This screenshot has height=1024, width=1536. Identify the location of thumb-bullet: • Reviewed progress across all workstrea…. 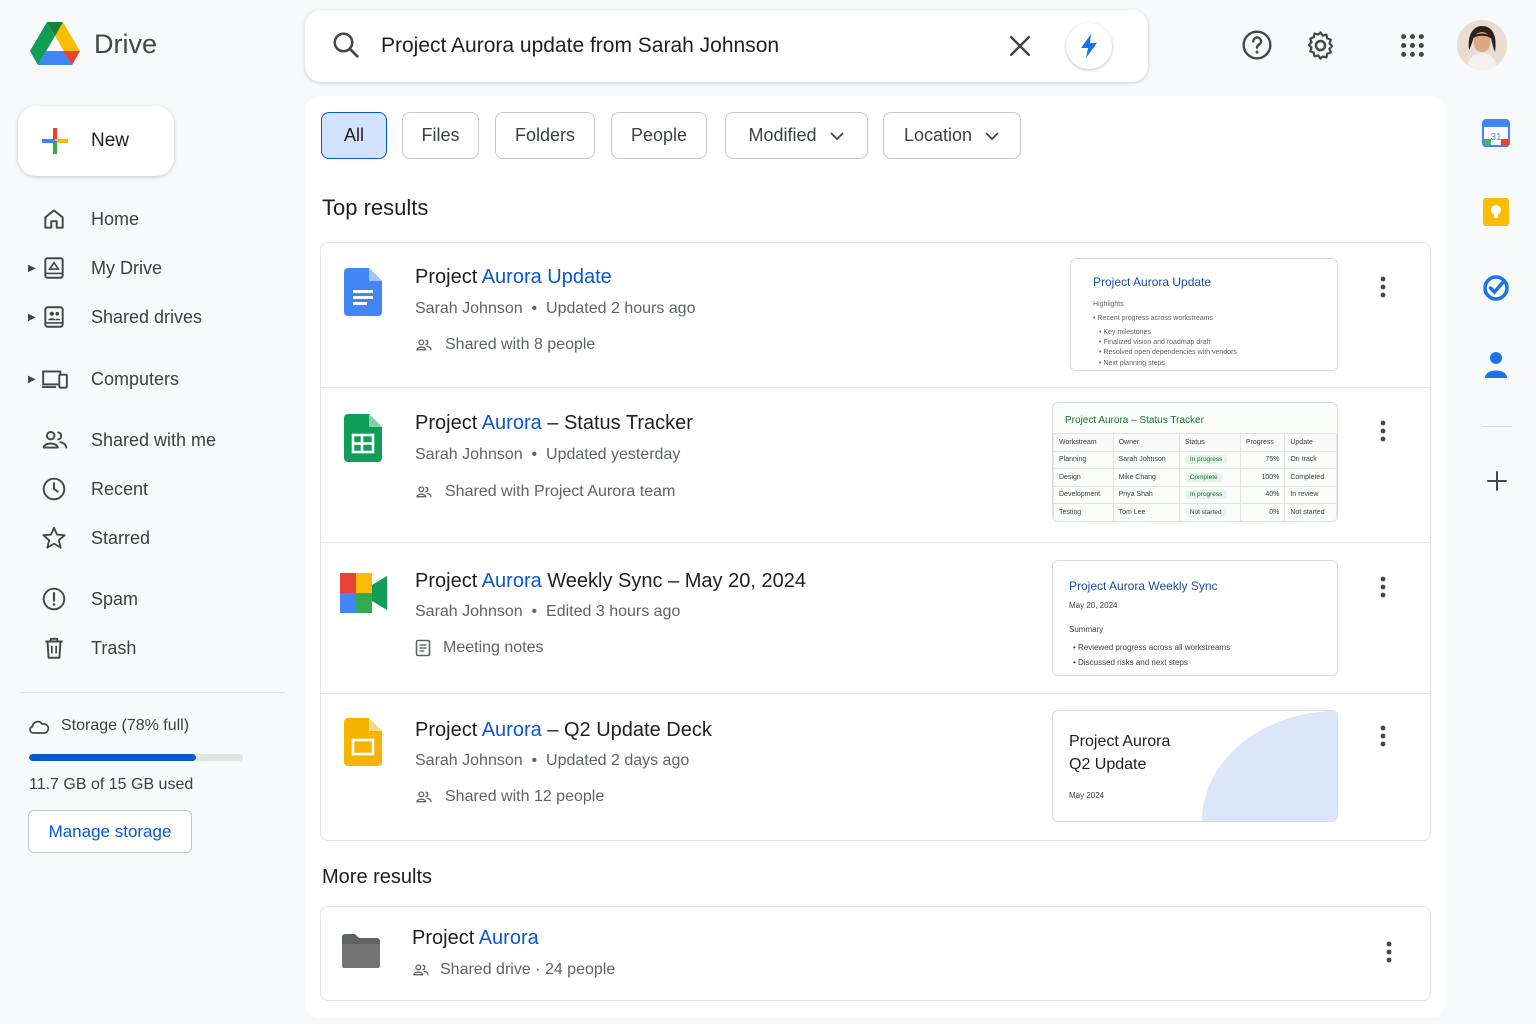
(1152, 647).